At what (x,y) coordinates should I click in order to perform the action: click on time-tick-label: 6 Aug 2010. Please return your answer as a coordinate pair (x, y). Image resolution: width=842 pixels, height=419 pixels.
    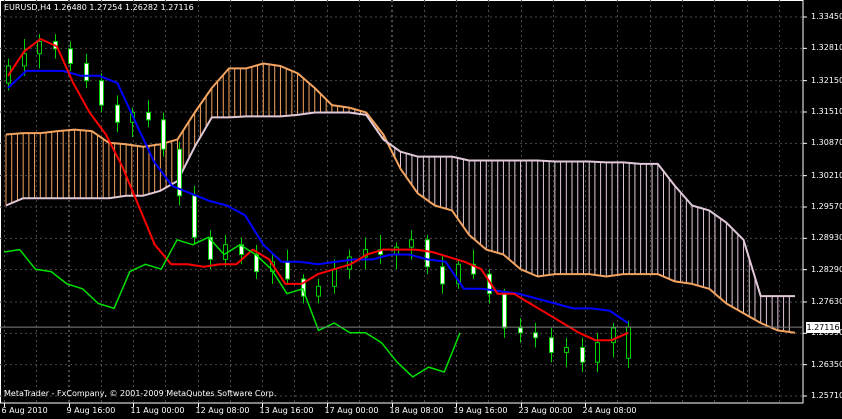
    Looking at the image, I should click on (24, 410).